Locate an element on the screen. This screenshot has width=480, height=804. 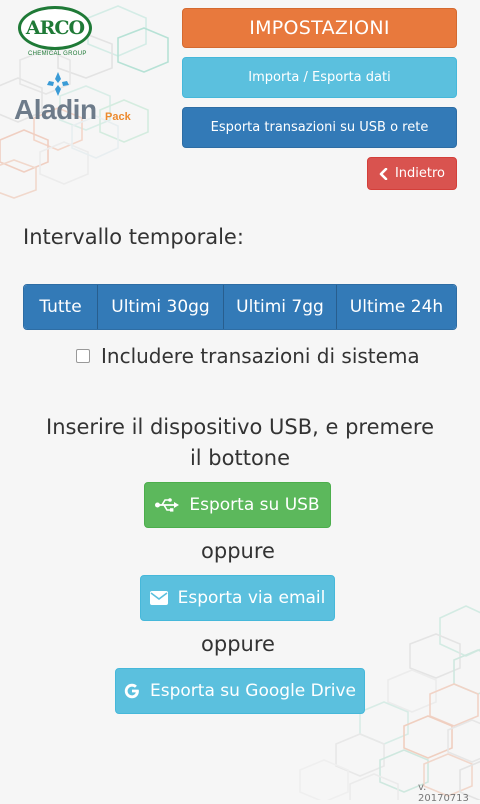
arco-logo-subtitle: CHEMICAL GROUP is located at coordinates (57, 54).